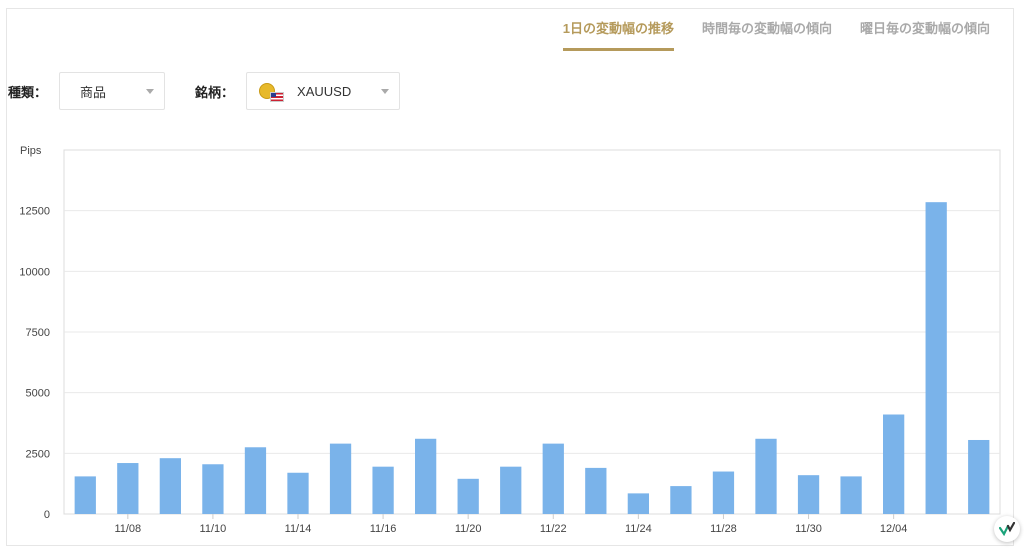 Image resolution: width=1024 pixels, height=556 pixels. Describe the element at coordinates (723, 529) in the screenshot. I see `x-tick-label: 11/28` at that location.